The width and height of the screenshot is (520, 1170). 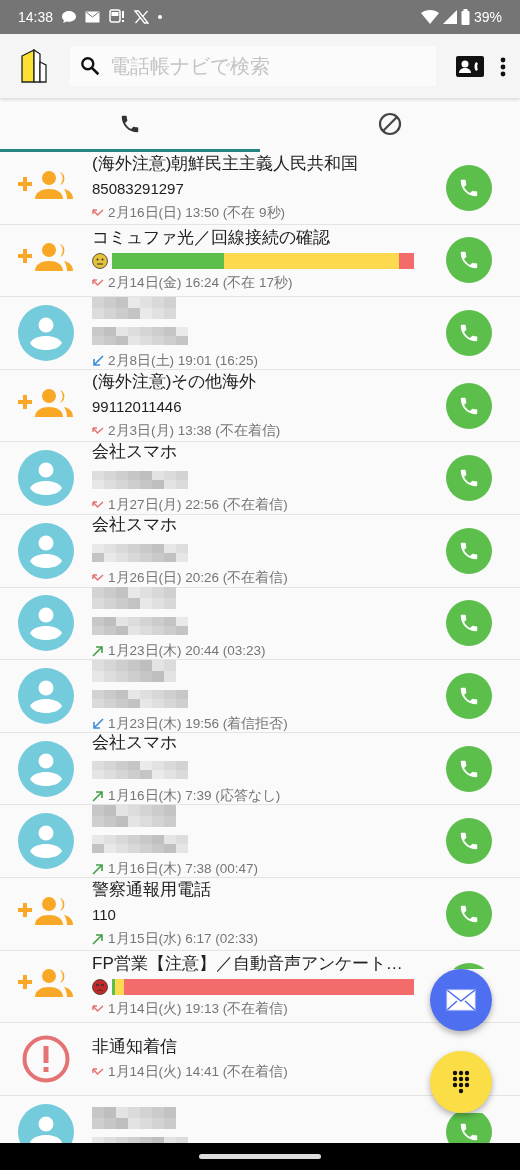 What do you see at coordinates (152, 889) in the screenshot?
I see `contact-name: 警察通報用電話` at bounding box center [152, 889].